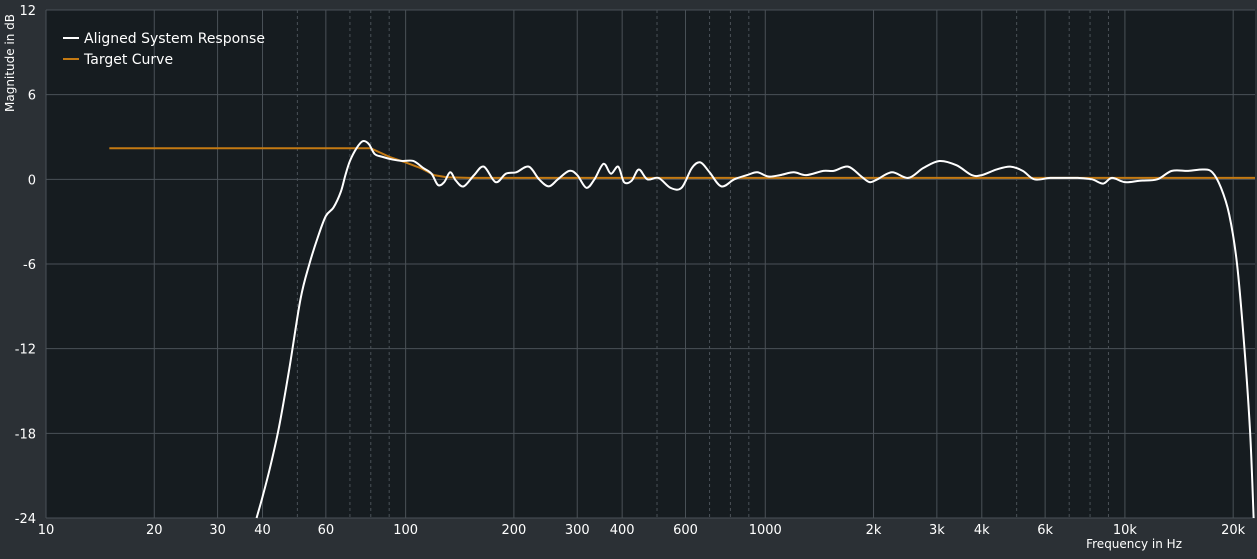  What do you see at coordinates (217, 530) in the screenshot?
I see `x-tick-label: 30` at bounding box center [217, 530].